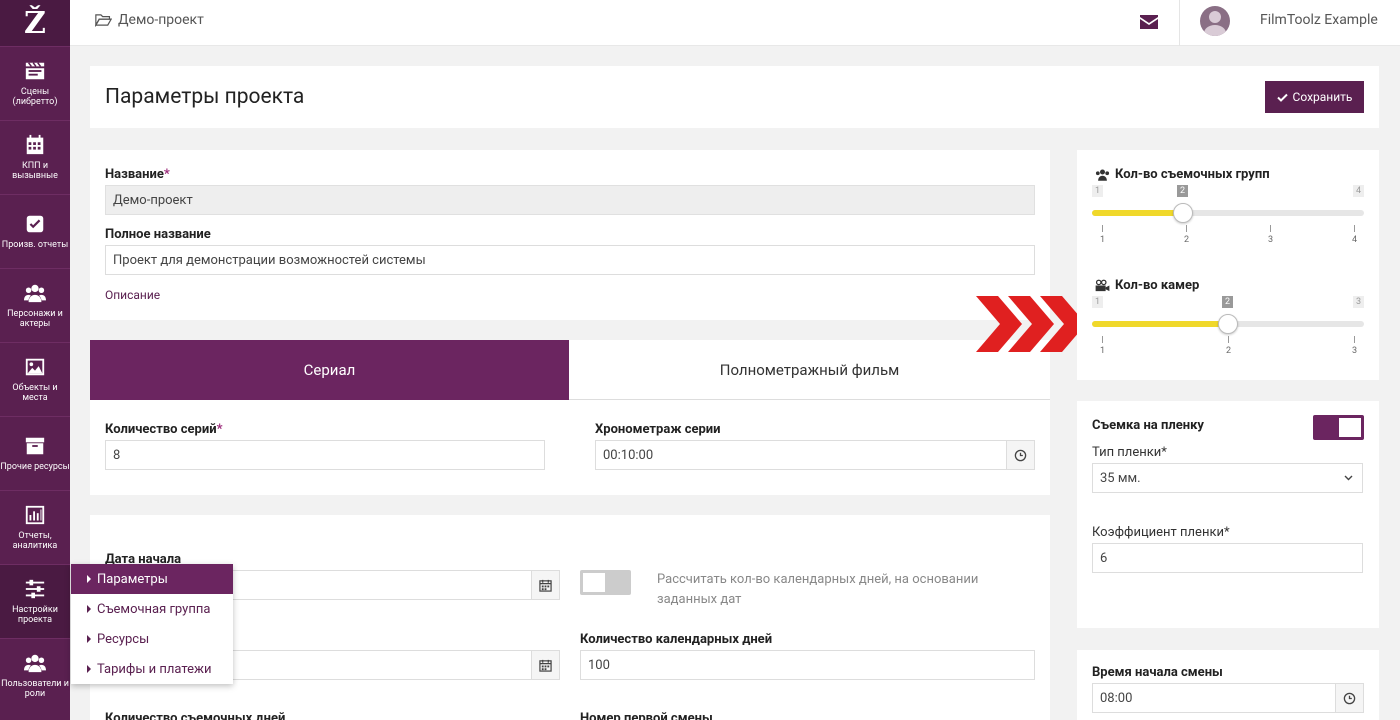 This screenshot has height=720, width=1400. I want to click on folder-open-icon, so click(103, 20).